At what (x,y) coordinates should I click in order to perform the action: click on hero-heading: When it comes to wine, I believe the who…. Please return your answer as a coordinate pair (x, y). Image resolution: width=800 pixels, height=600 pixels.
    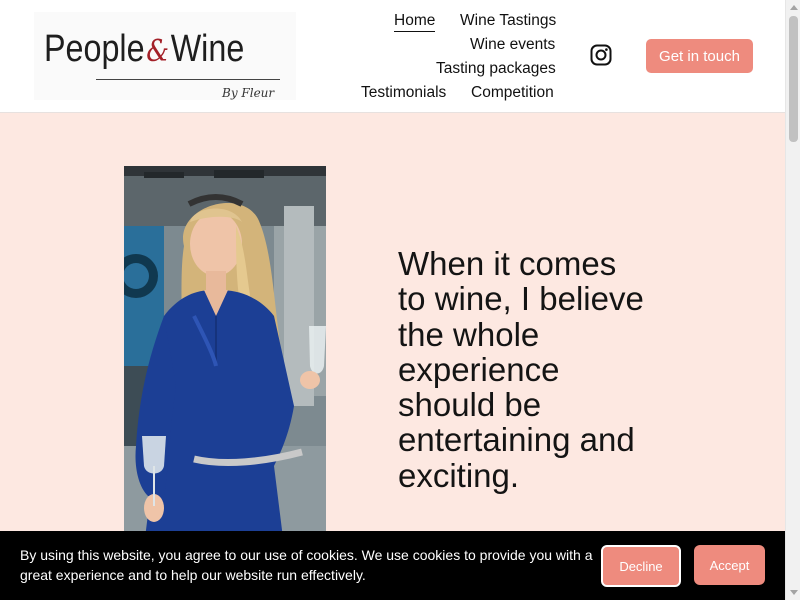
    Looking at the image, I should click on (521, 369).